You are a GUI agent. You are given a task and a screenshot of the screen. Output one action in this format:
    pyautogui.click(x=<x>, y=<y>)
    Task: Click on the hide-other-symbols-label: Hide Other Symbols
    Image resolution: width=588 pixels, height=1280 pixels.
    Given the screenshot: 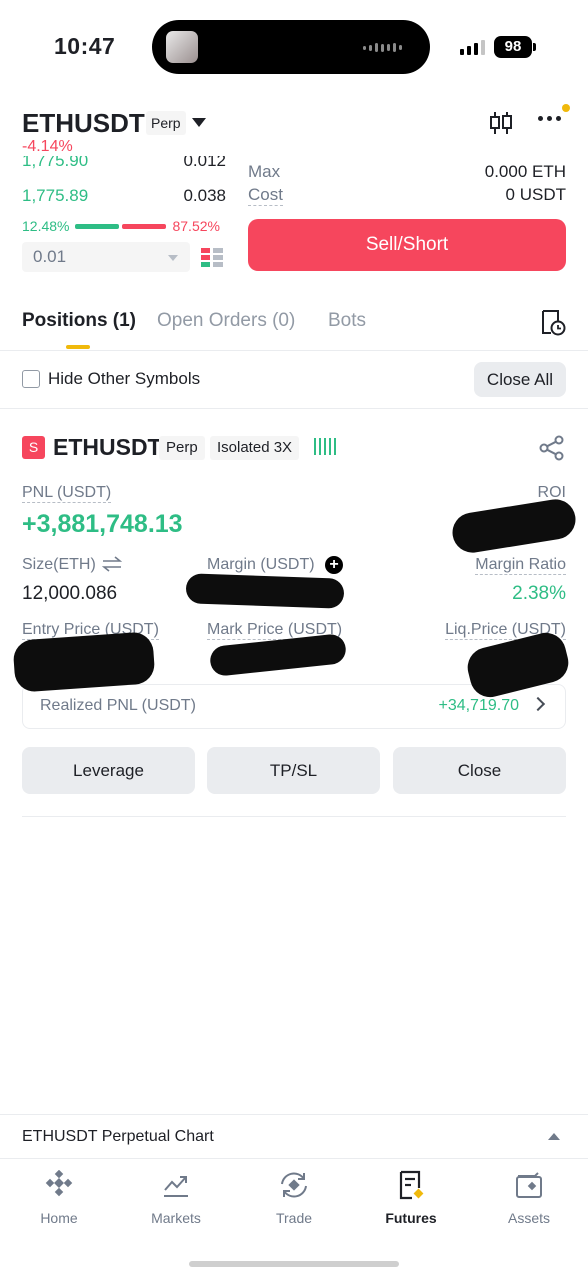 What is the action you would take?
    pyautogui.click(x=124, y=379)
    